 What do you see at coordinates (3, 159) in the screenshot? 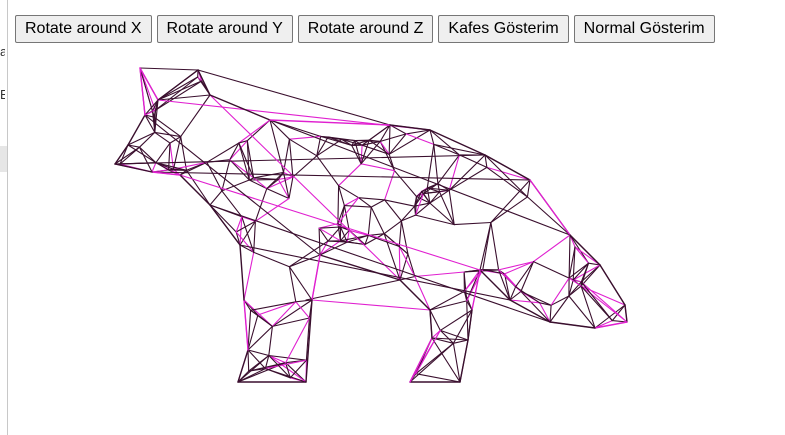
I see `left-edge-highlight` at bounding box center [3, 159].